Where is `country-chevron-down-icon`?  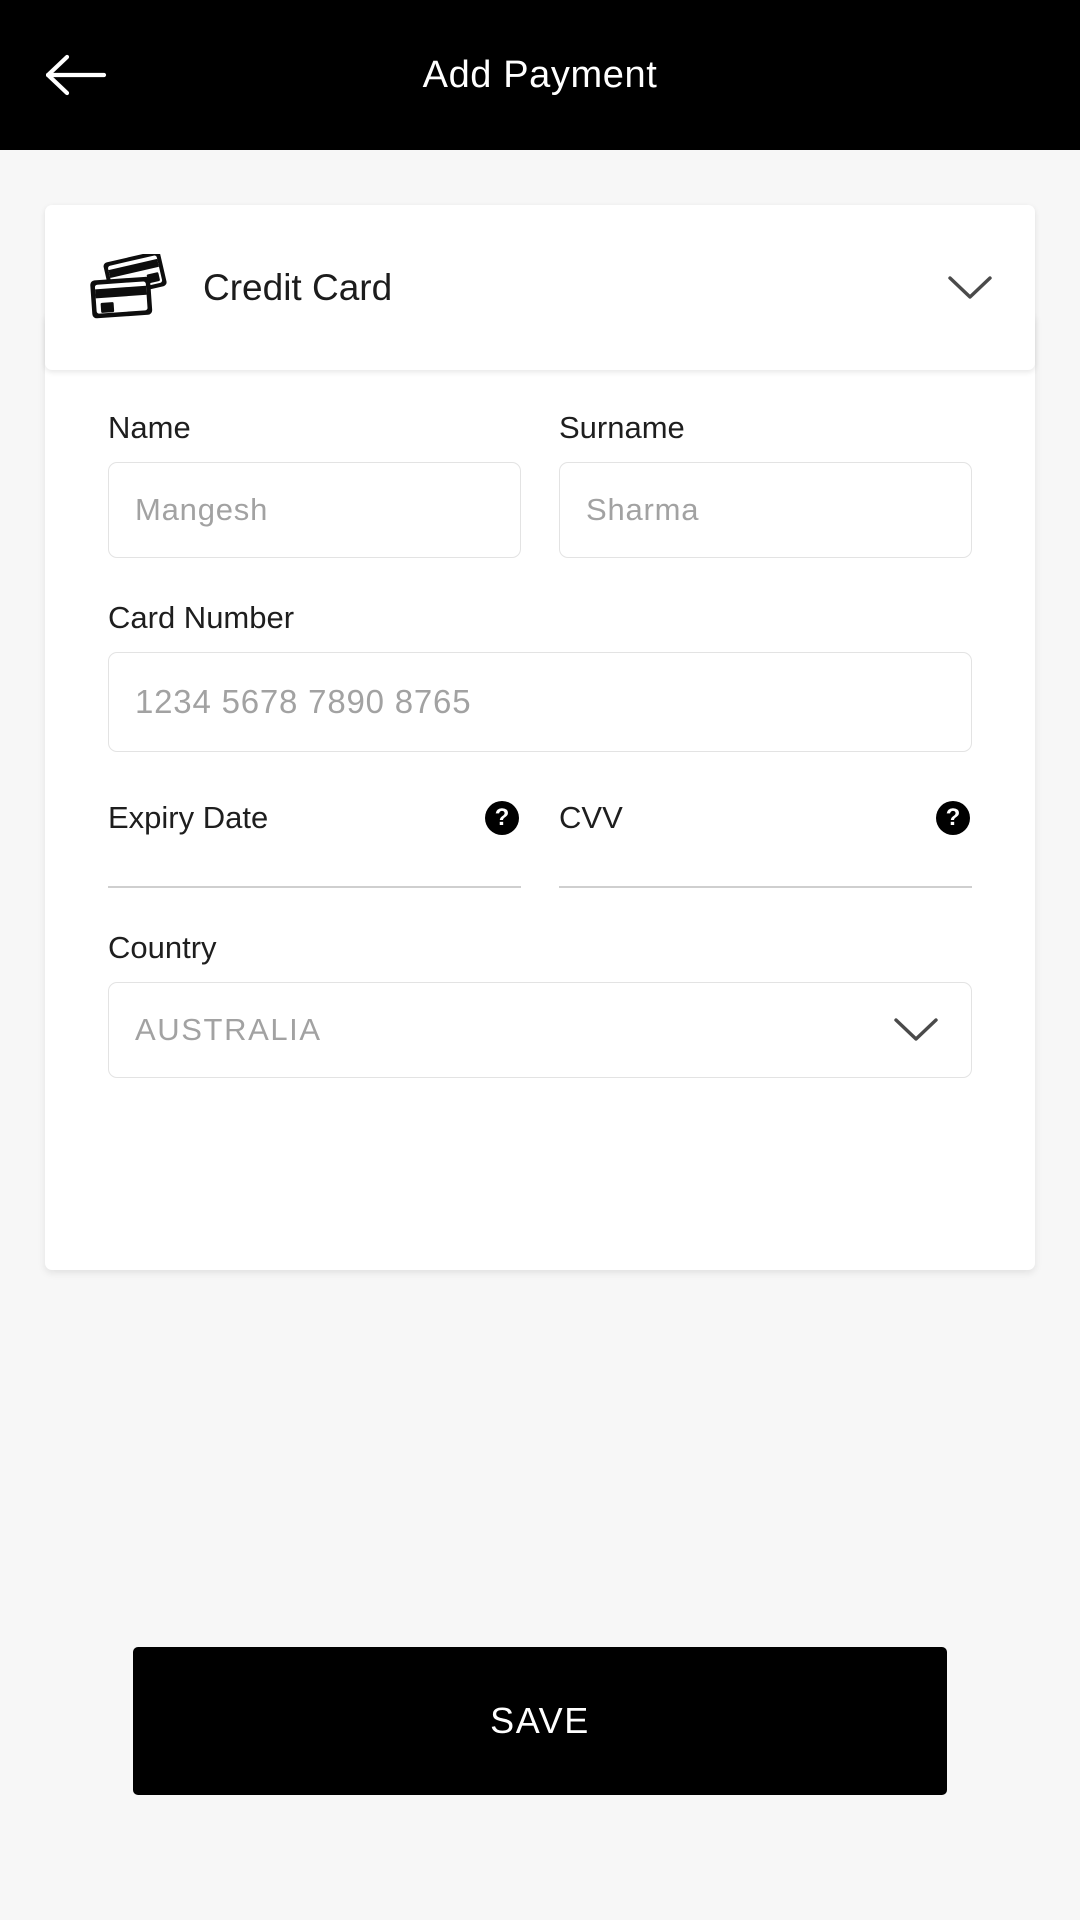
country-chevron-down-icon is located at coordinates (916, 1030).